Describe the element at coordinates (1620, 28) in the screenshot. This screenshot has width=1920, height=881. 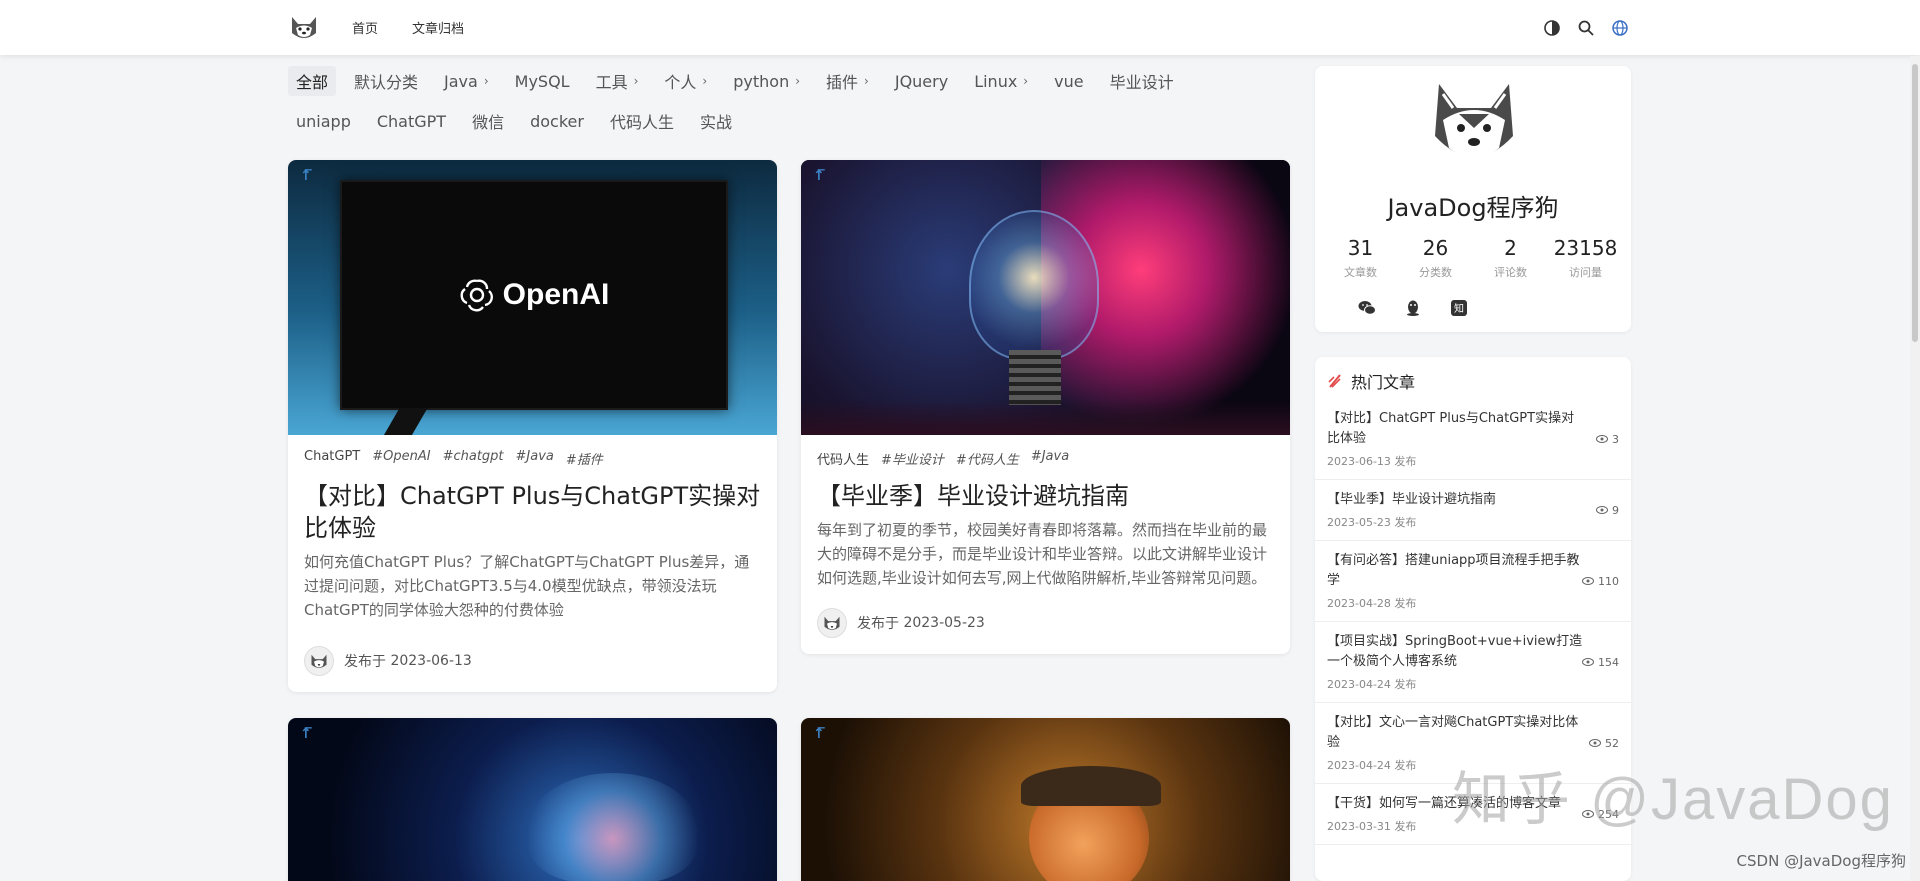
I see `language-globe-icon` at that location.